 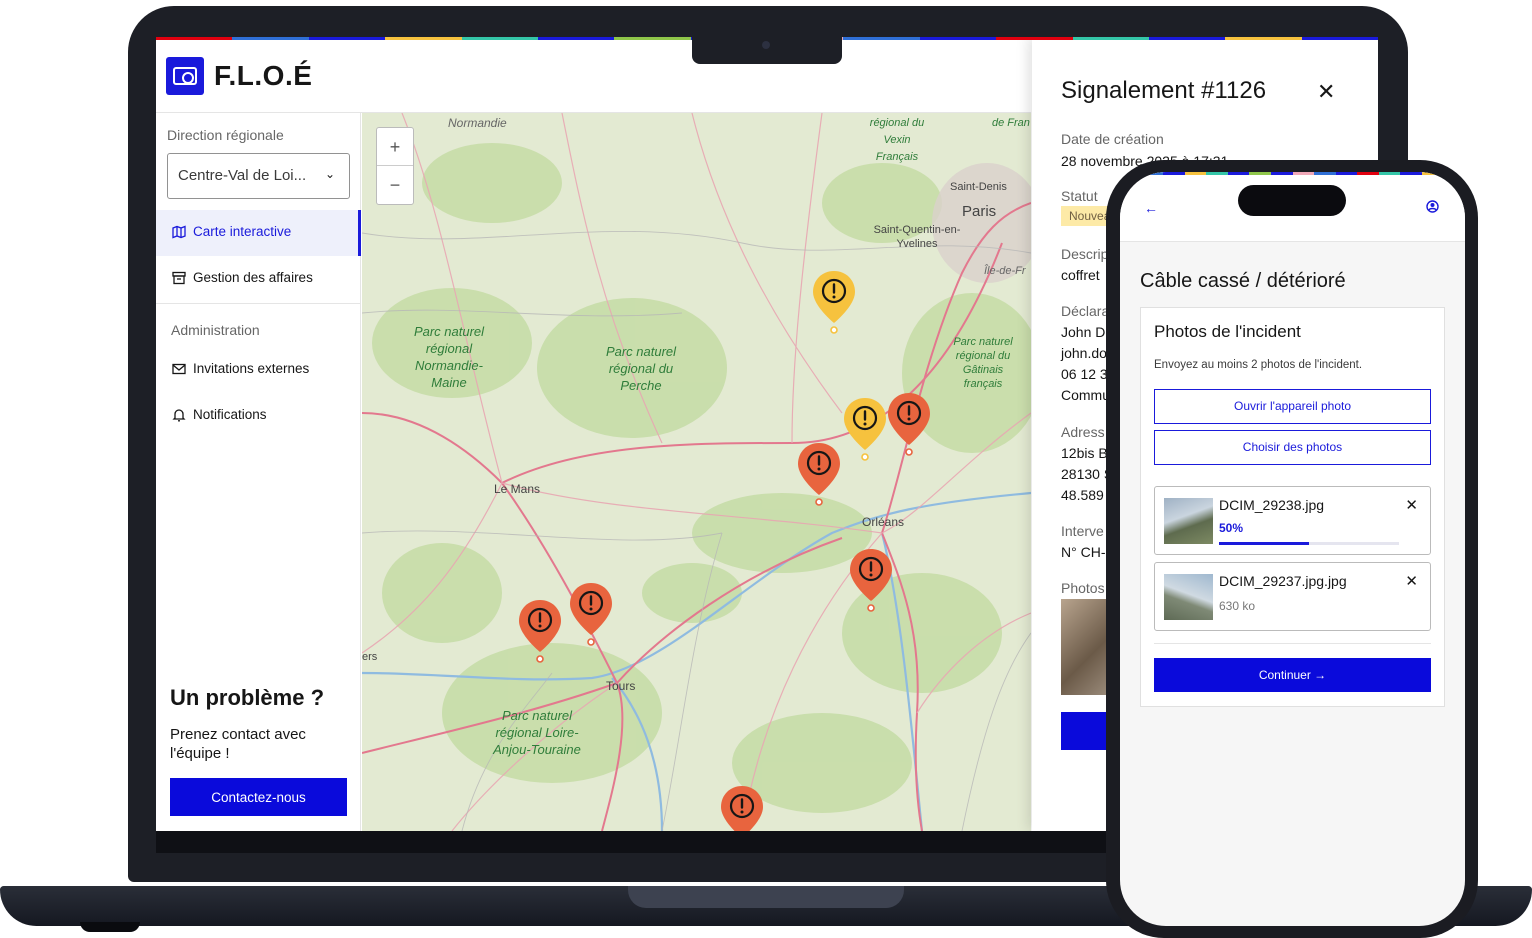 I want to click on sidebar-item-label: Invitations externes, so click(x=251, y=368).